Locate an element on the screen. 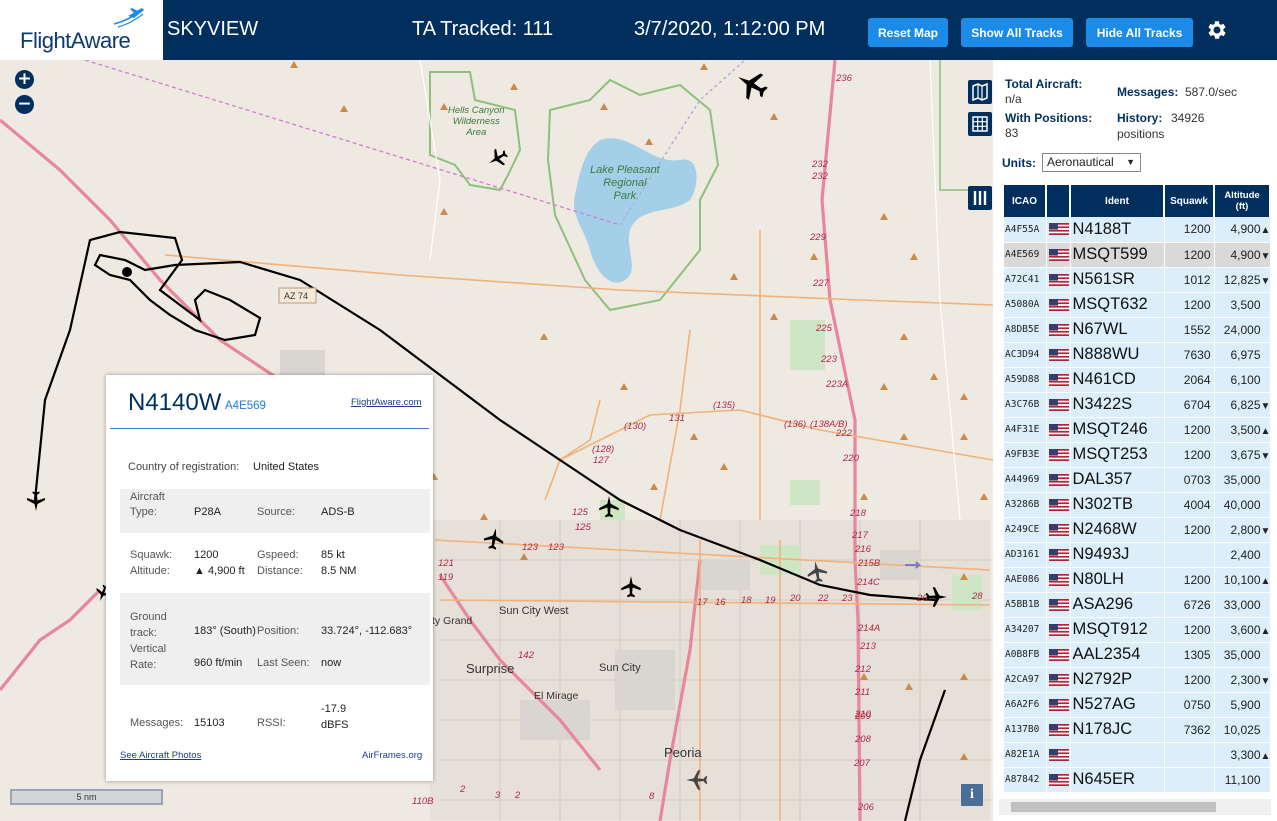 This screenshot has width=1277, height=821. altitude-cell: 12,825▼ is located at coordinates (1242, 280).